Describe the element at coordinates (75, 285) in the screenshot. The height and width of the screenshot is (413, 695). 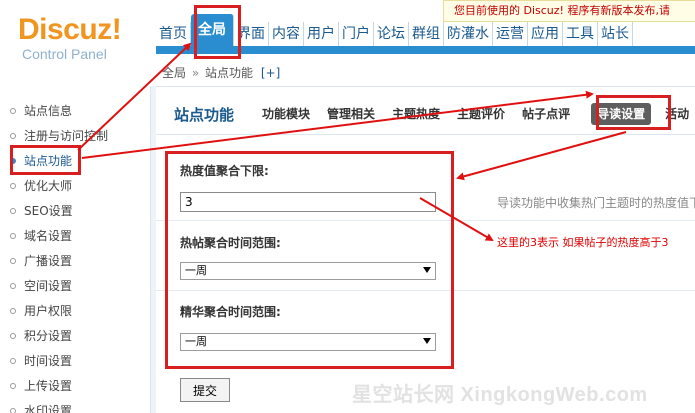
I see `sidebar-item-space: 空间设置` at that location.